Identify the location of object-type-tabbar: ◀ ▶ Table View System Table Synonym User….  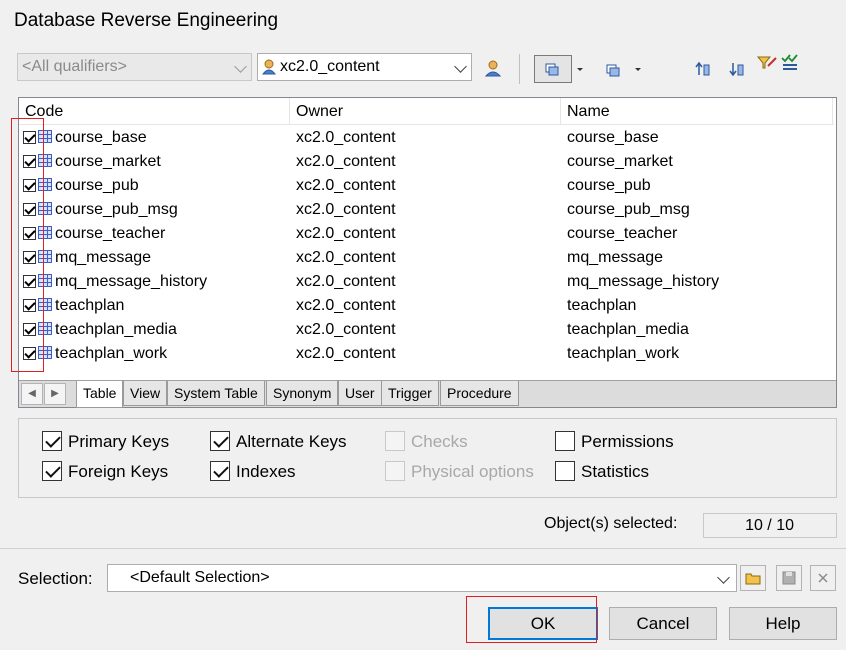
(427, 394).